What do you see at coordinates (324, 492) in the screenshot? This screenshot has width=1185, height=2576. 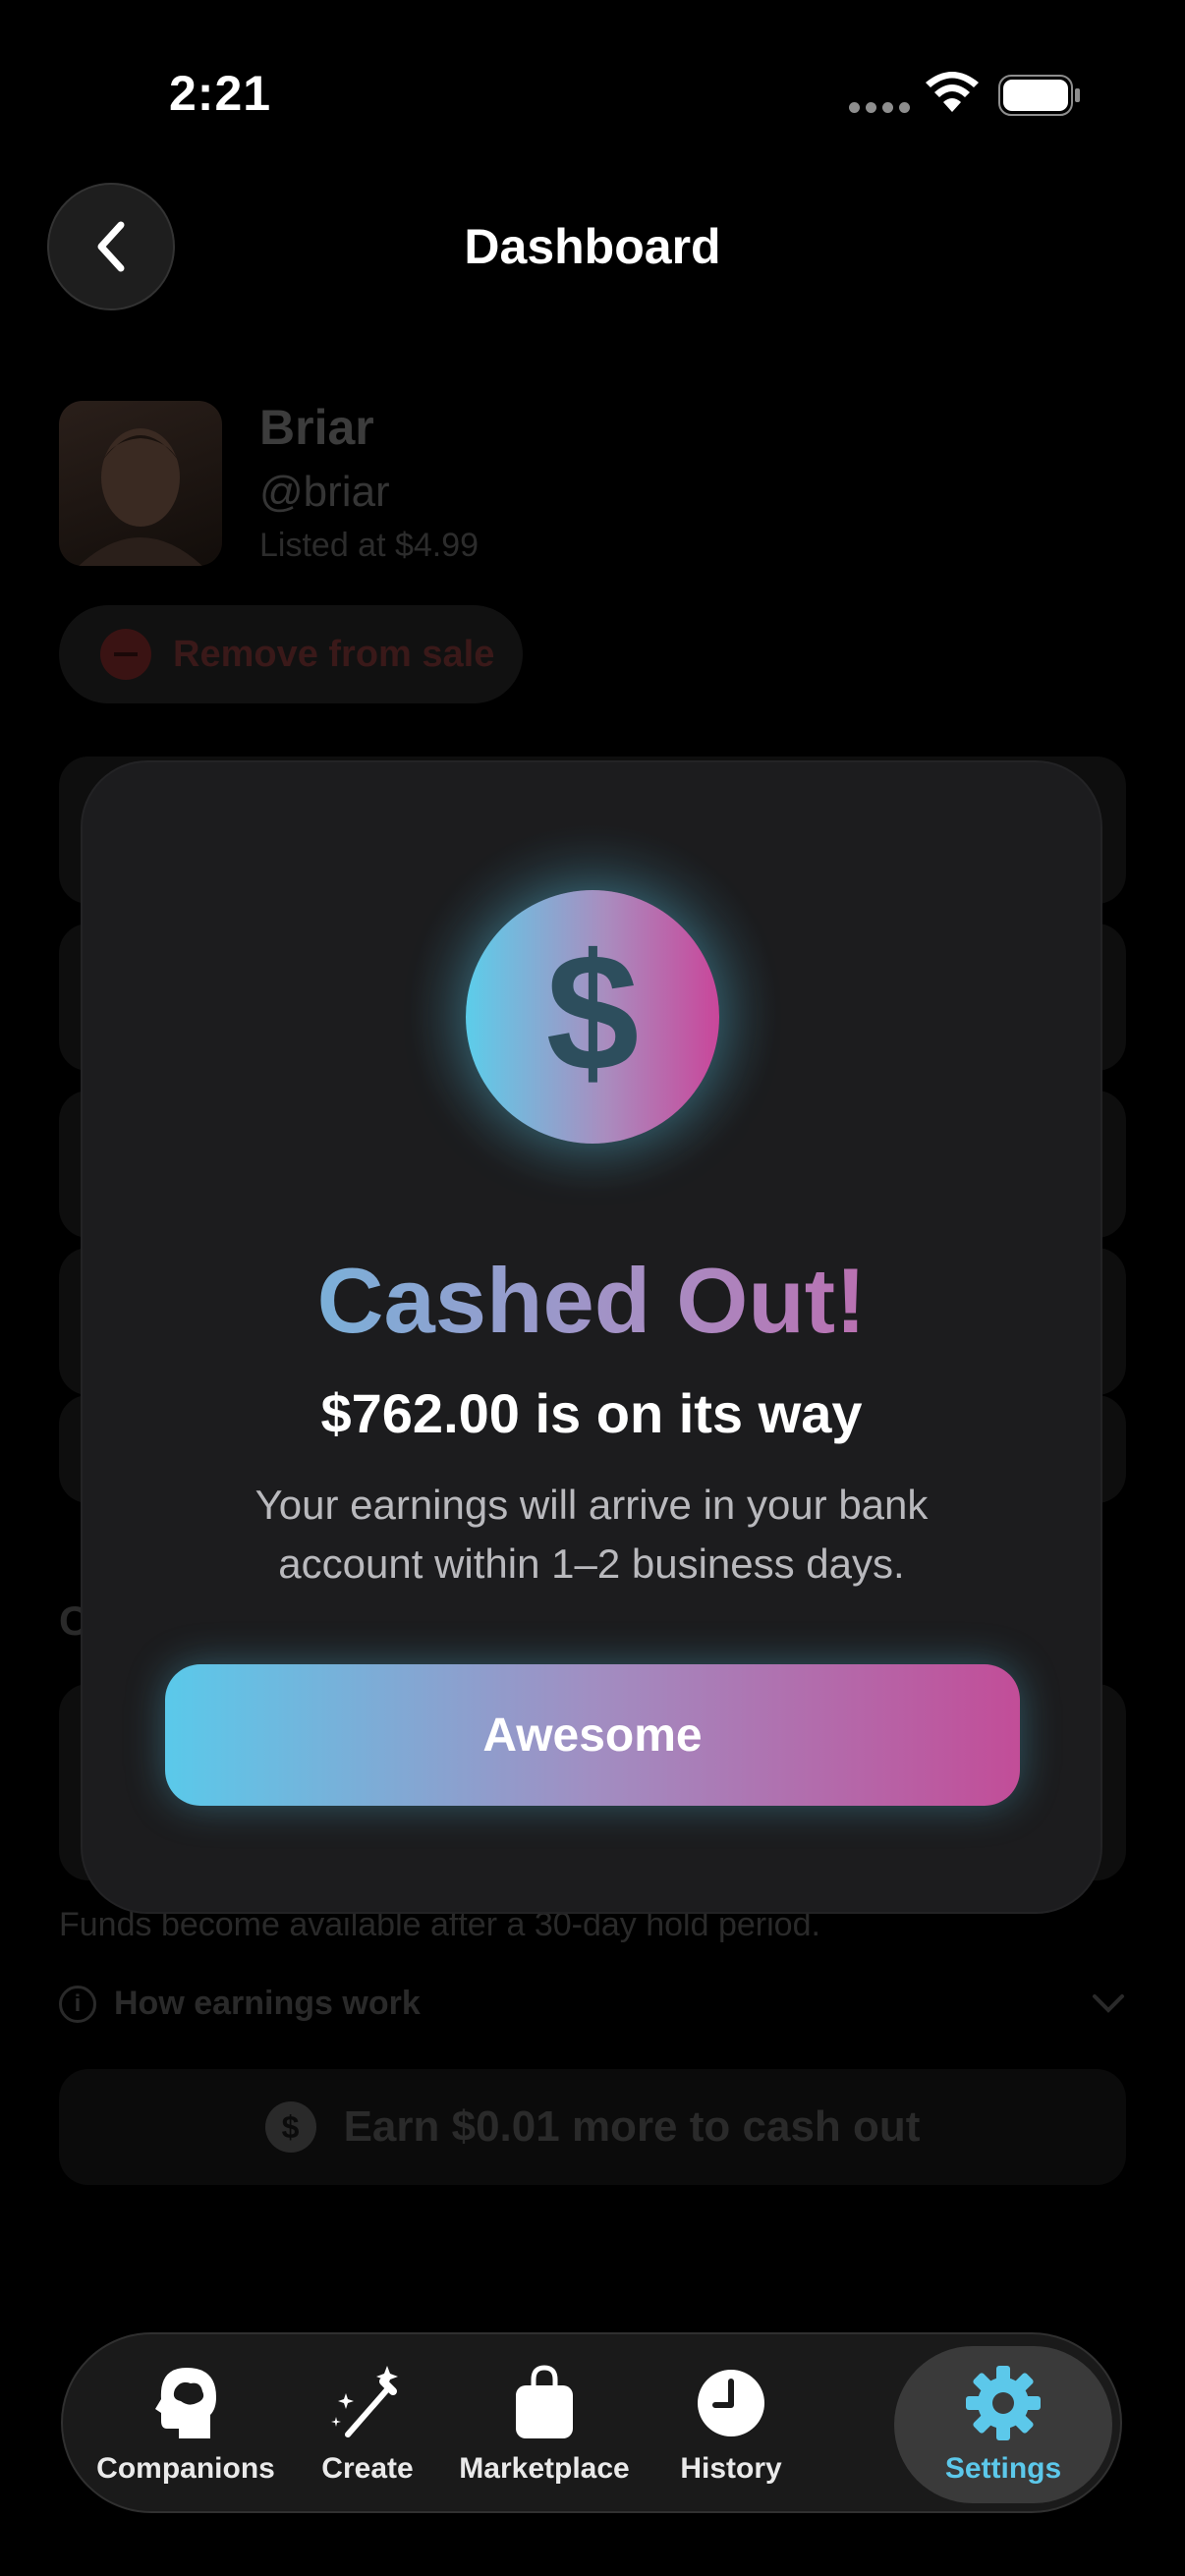 I see `profile-handle: @briar` at bounding box center [324, 492].